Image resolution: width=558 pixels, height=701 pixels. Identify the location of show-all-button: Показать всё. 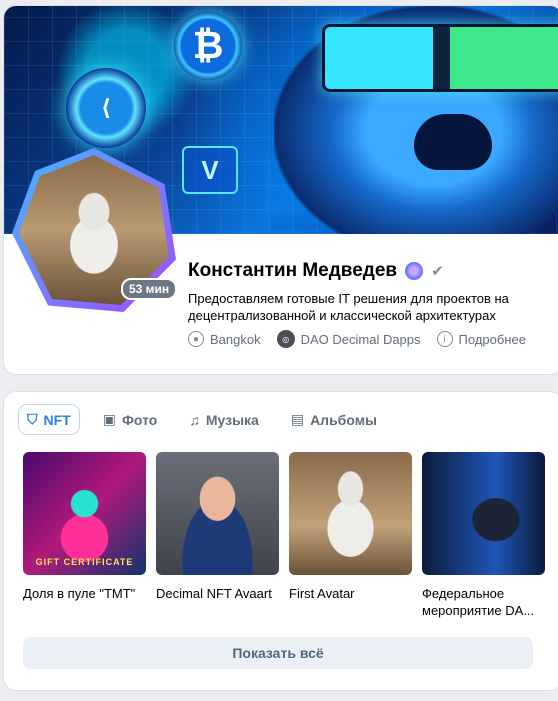
(278, 653).